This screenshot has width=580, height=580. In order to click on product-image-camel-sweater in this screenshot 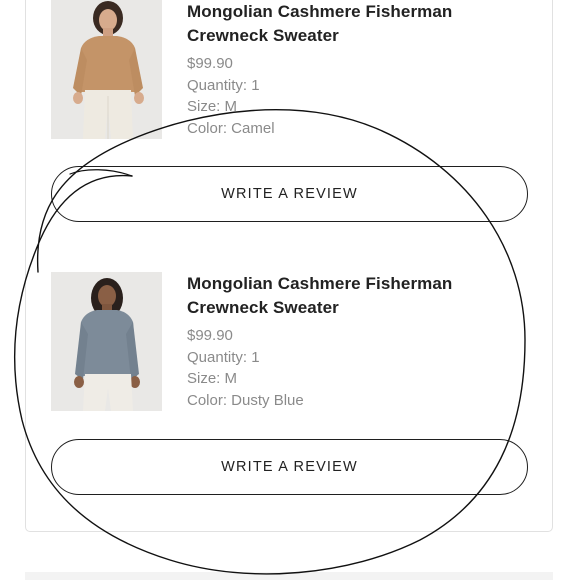, I will do `click(106, 69)`.